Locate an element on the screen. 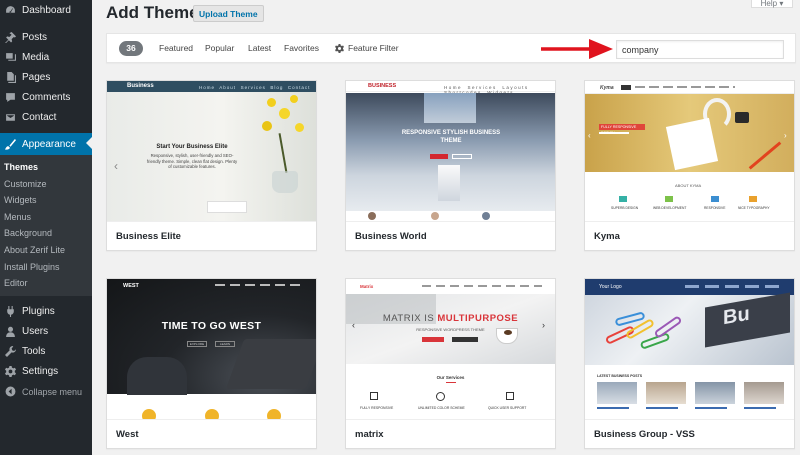 The height and width of the screenshot is (455, 800). theme-count-badge: 36 is located at coordinates (131, 48).